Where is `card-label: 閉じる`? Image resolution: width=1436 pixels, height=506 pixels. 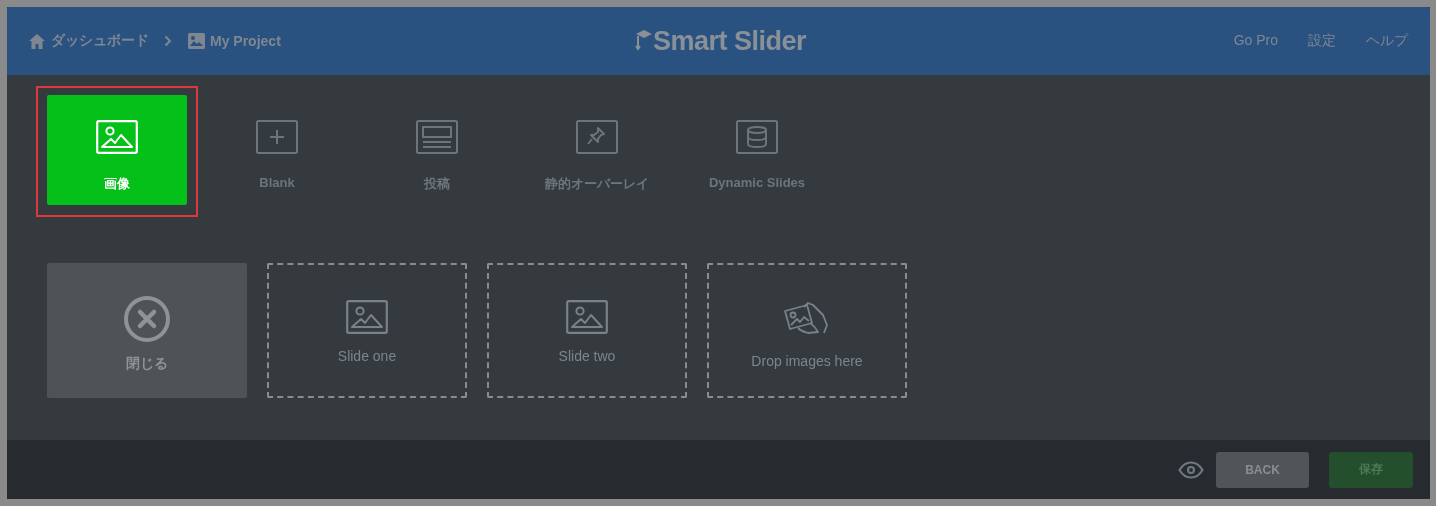 card-label: 閉じる is located at coordinates (147, 364).